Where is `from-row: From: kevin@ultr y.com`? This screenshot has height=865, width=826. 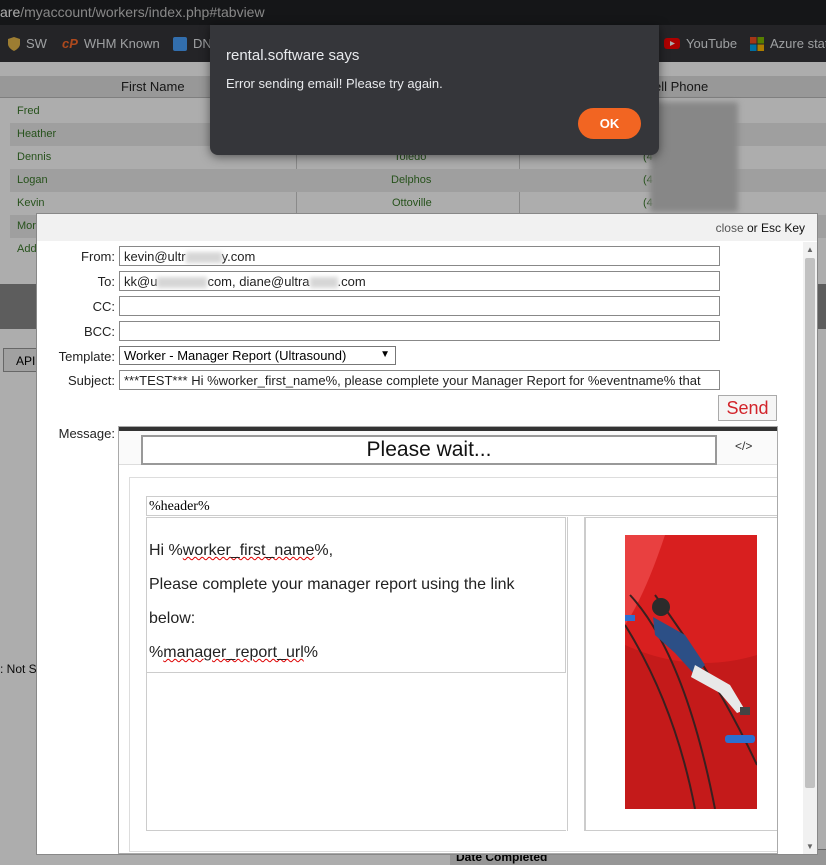
from-row: From: kevin@ultr y.com is located at coordinates (422, 257).